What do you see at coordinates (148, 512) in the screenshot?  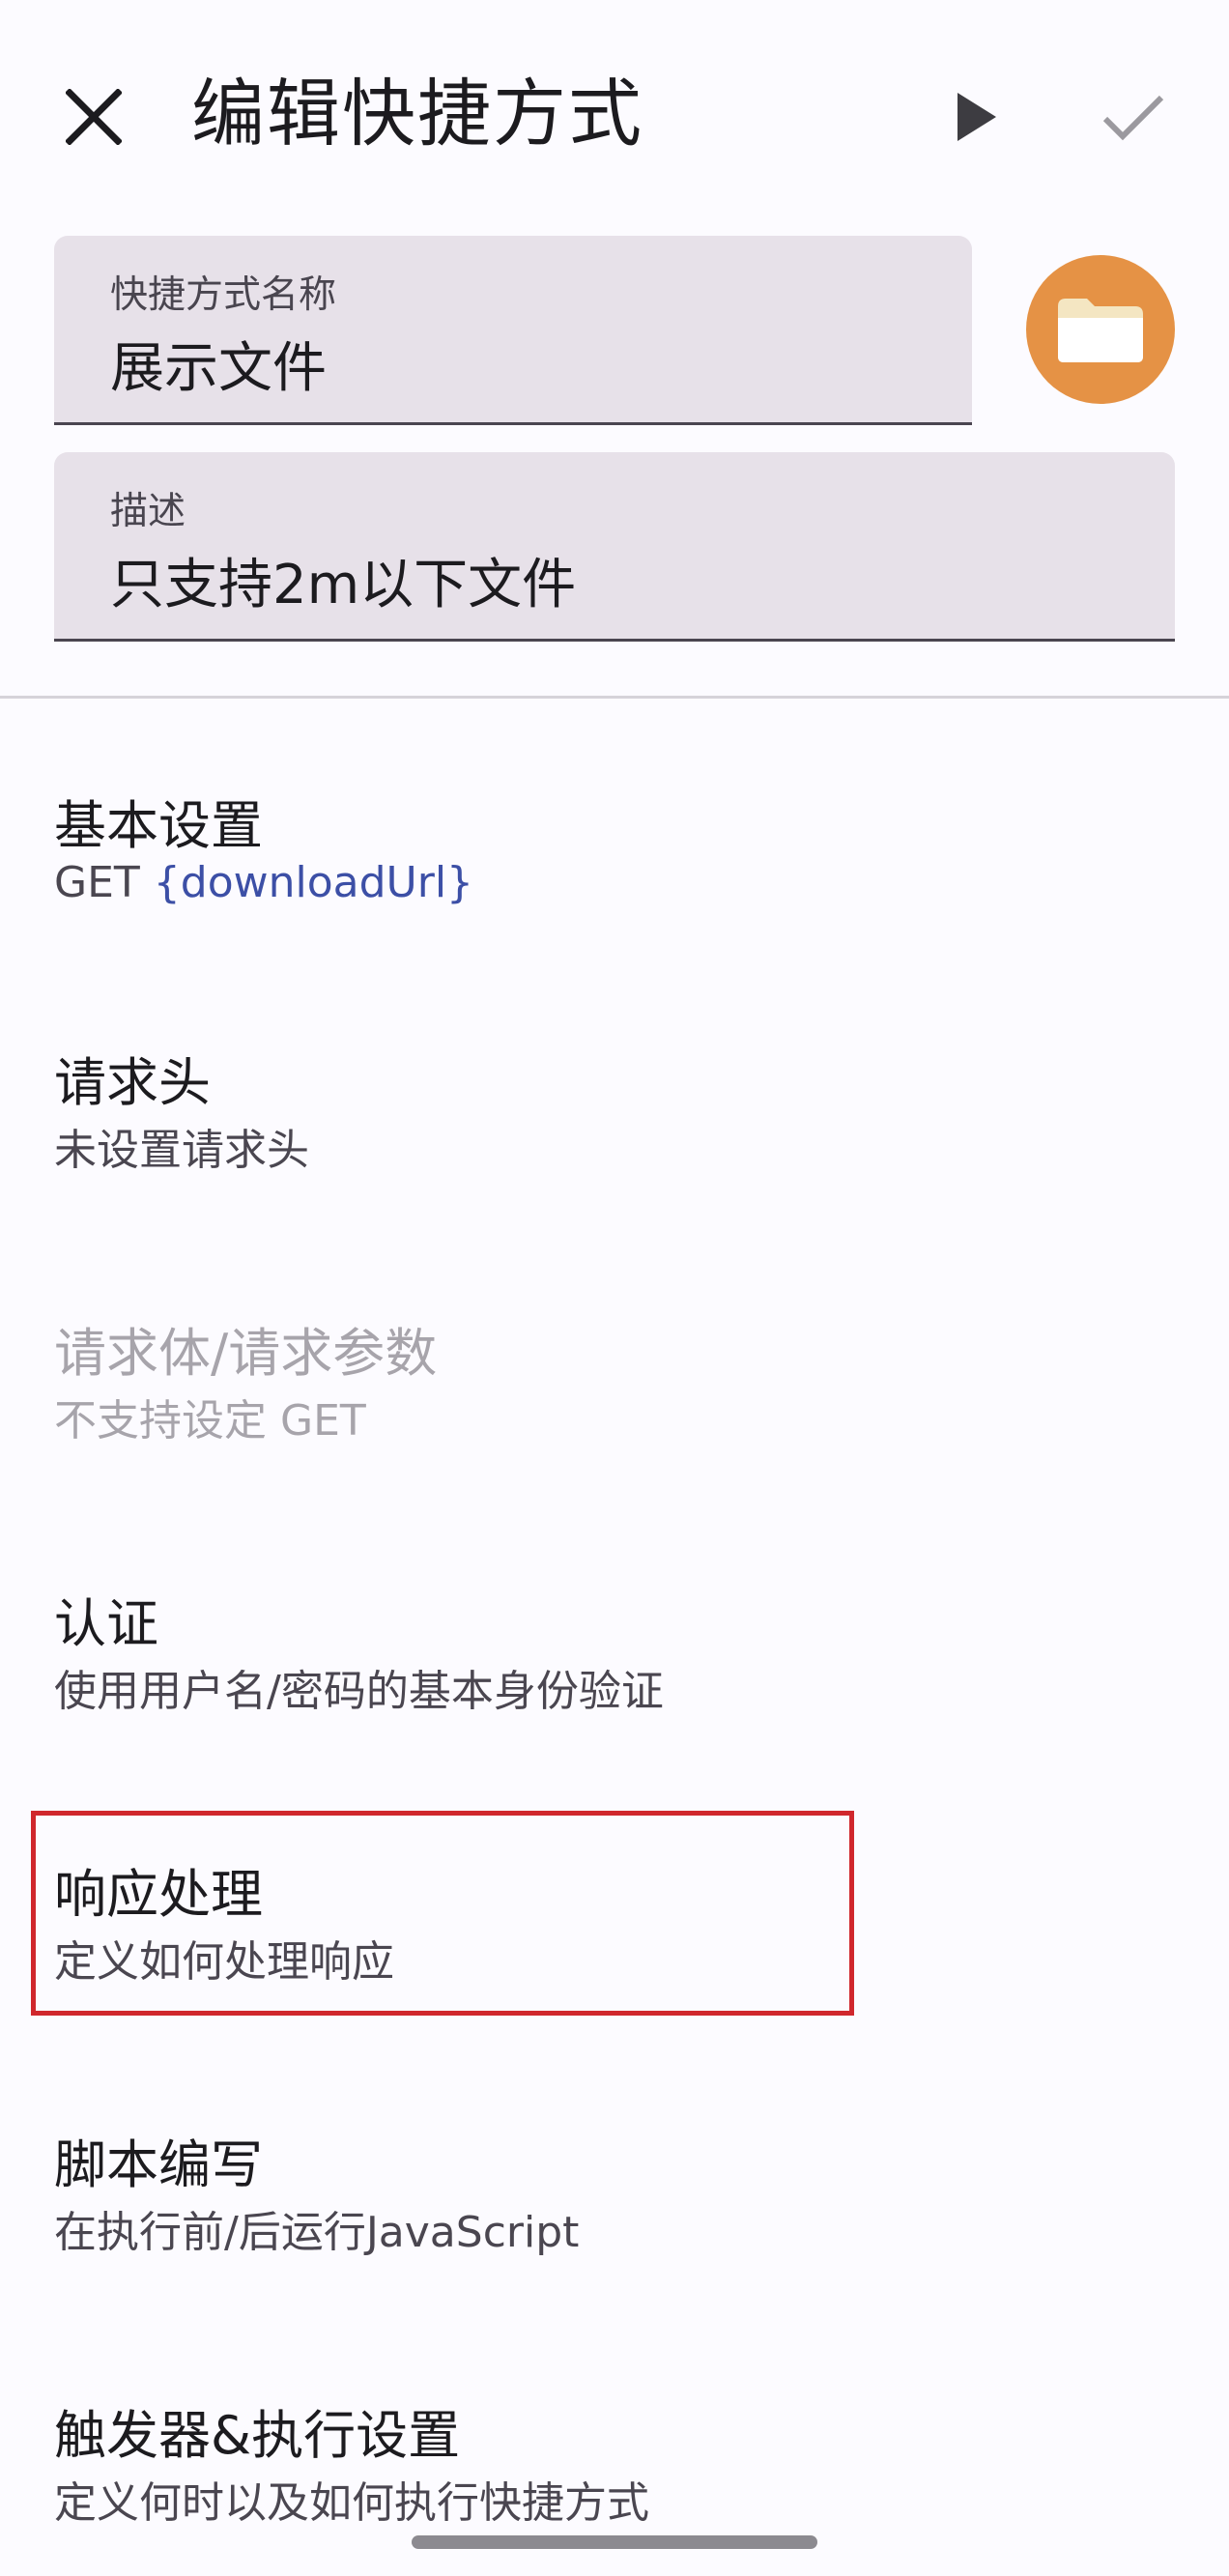 I see `description-label: 描述` at bounding box center [148, 512].